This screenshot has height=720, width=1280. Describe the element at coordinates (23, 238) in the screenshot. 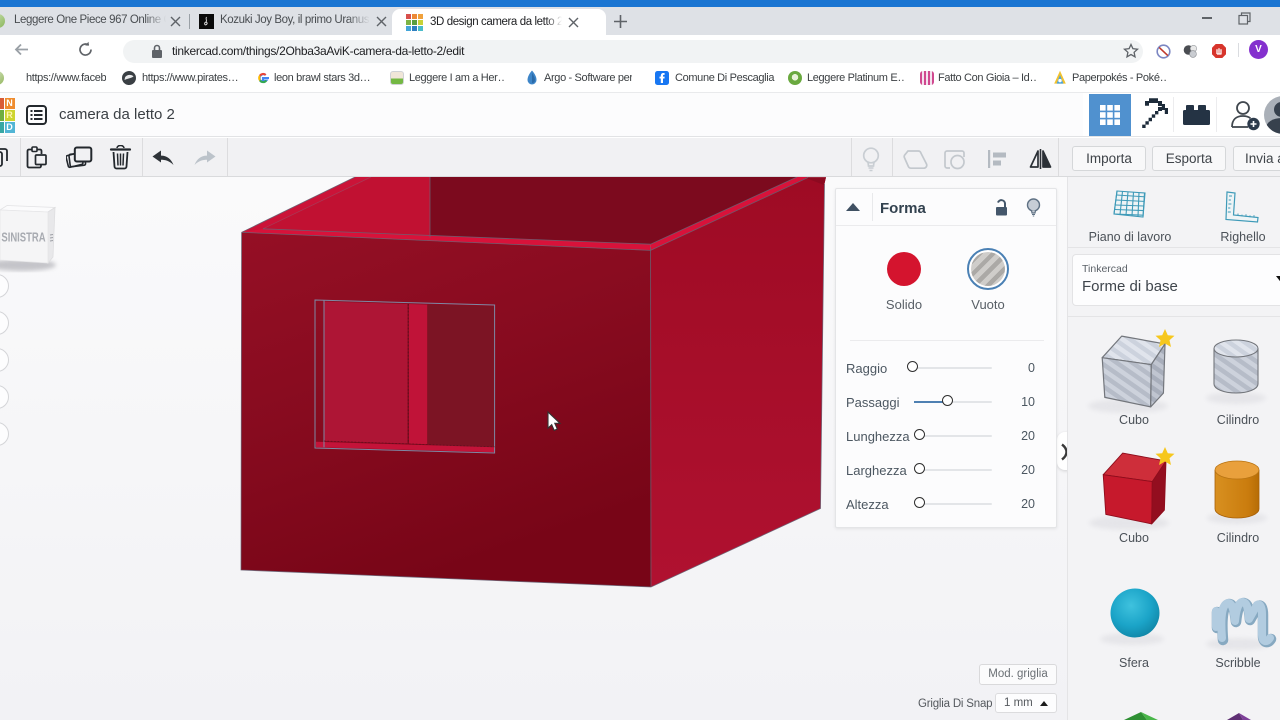

I see `svg-text: SINISTRA` at that location.